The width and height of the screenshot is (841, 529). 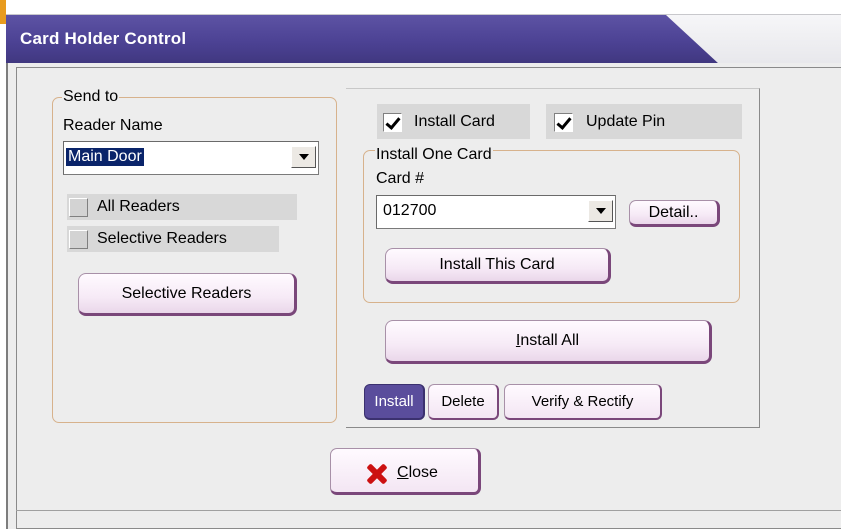 I want to click on close-icon, so click(x=377, y=474).